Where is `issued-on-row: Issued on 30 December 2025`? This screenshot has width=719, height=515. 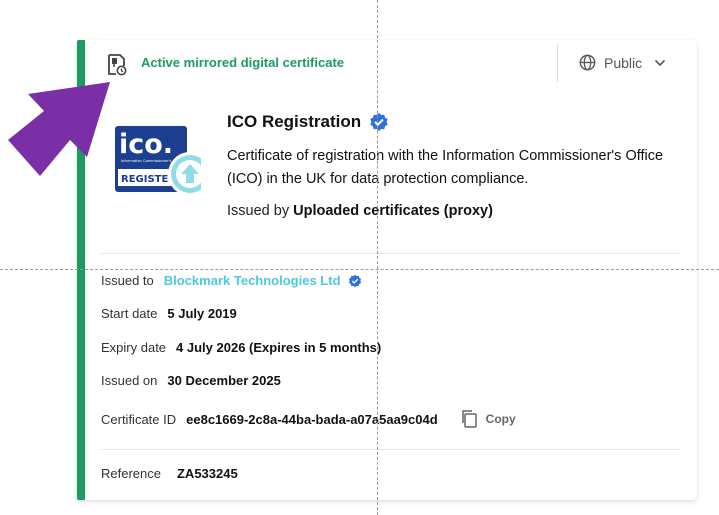 issued-on-row: Issued on 30 December 2025 is located at coordinates (191, 380).